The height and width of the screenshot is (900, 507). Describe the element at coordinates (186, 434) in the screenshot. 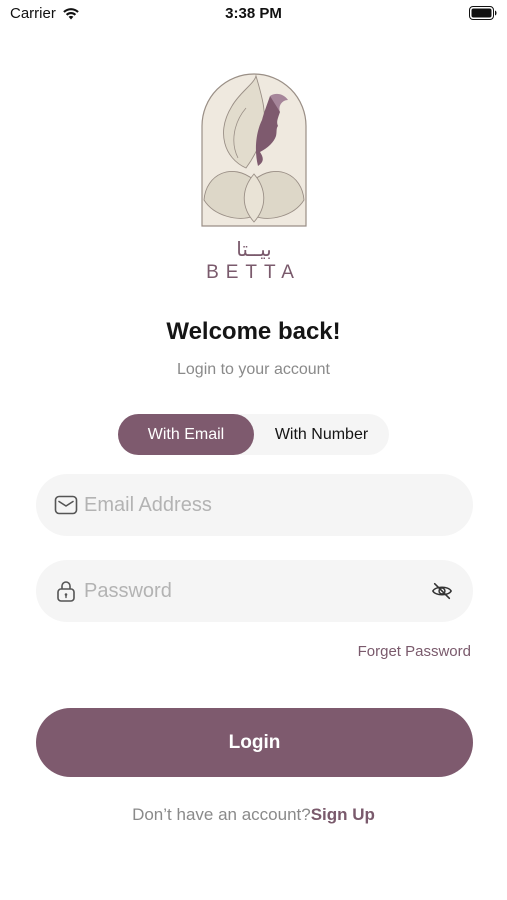

I see `tab-with-email: With Email` at that location.